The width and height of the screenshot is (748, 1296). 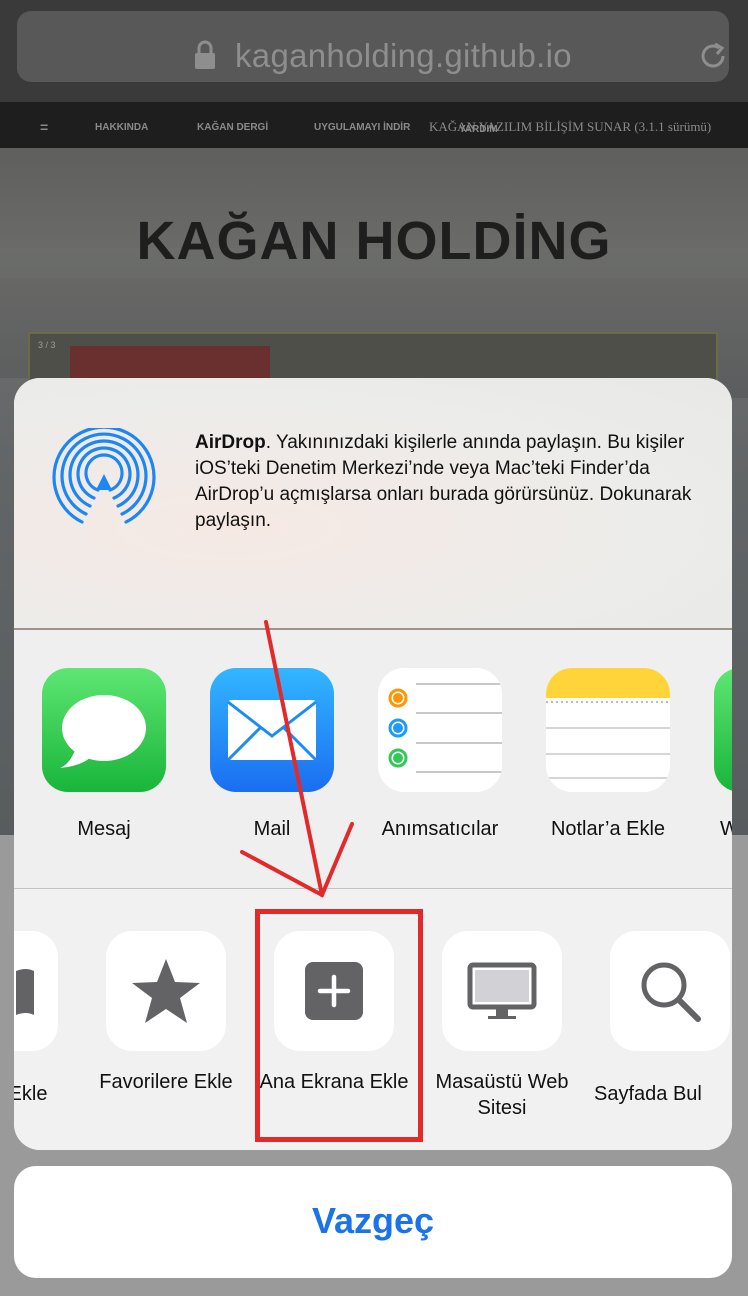 I want to click on mail-icon, so click(x=272, y=730).